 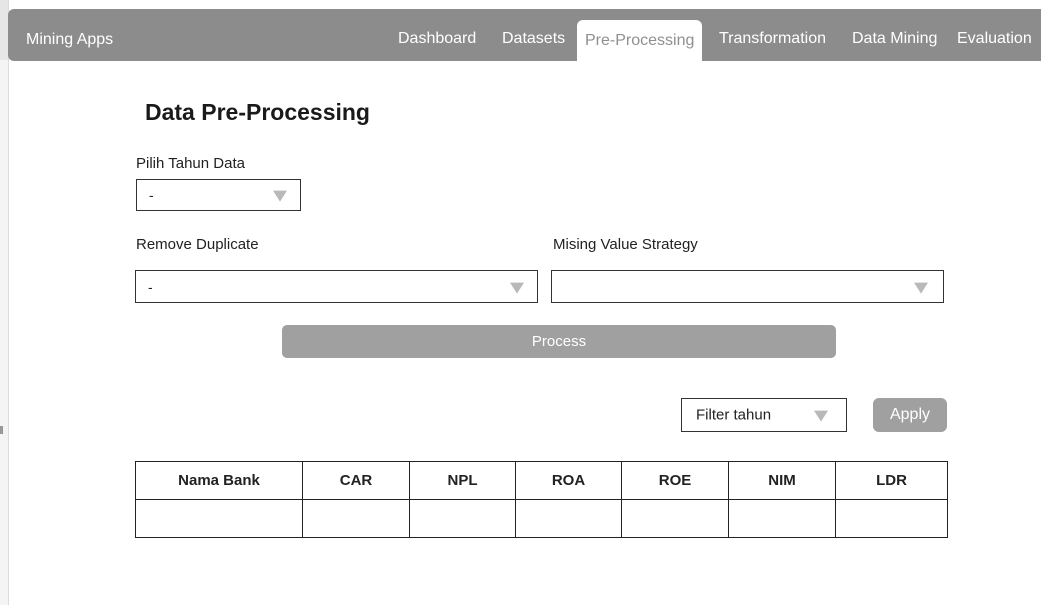 What do you see at coordinates (625, 244) in the screenshot?
I see `missing-value-label: Mising Value Strategy` at bounding box center [625, 244].